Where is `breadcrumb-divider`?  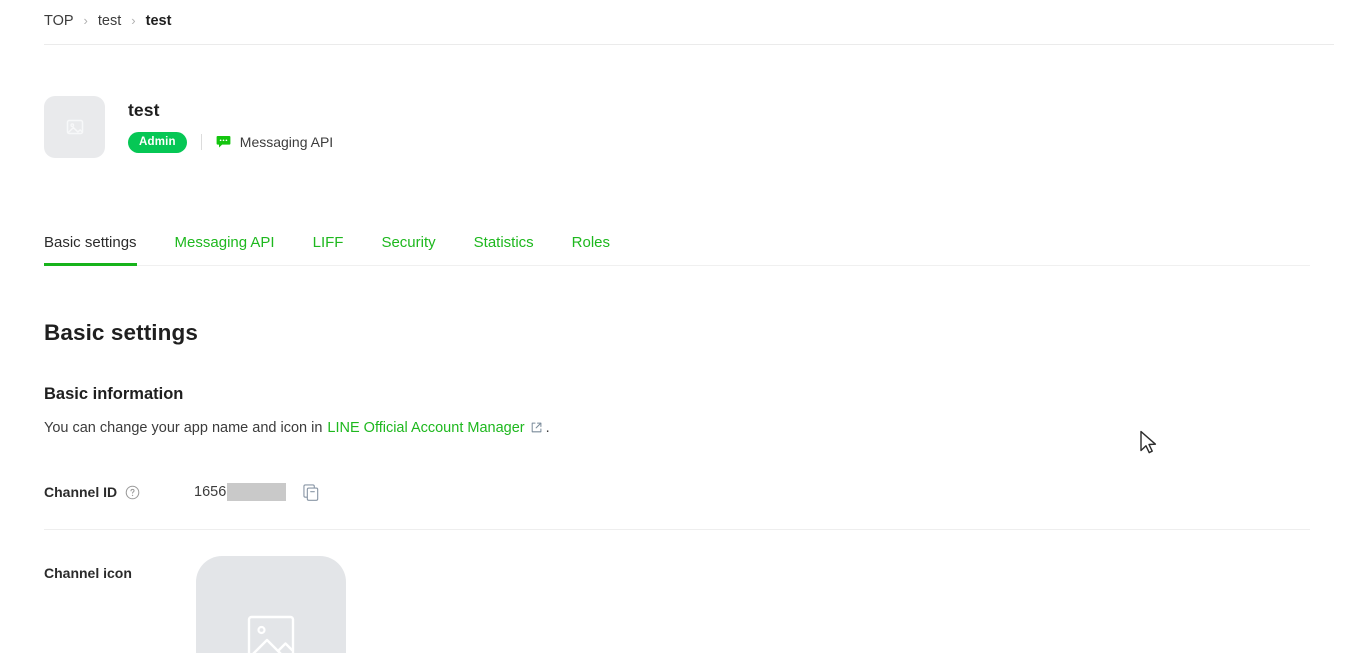
breadcrumb-divider is located at coordinates (689, 44).